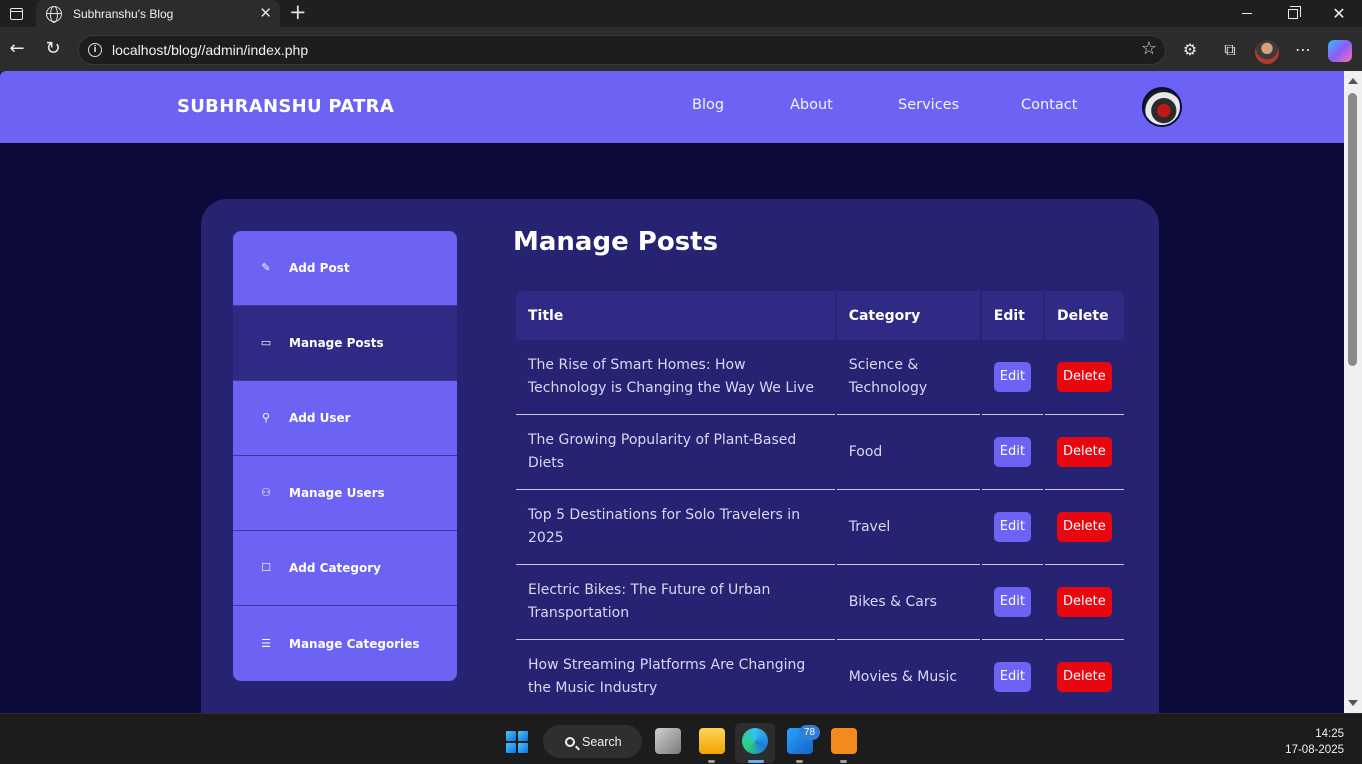  I want to click on close-window-button: ✕, so click(1339, 13).